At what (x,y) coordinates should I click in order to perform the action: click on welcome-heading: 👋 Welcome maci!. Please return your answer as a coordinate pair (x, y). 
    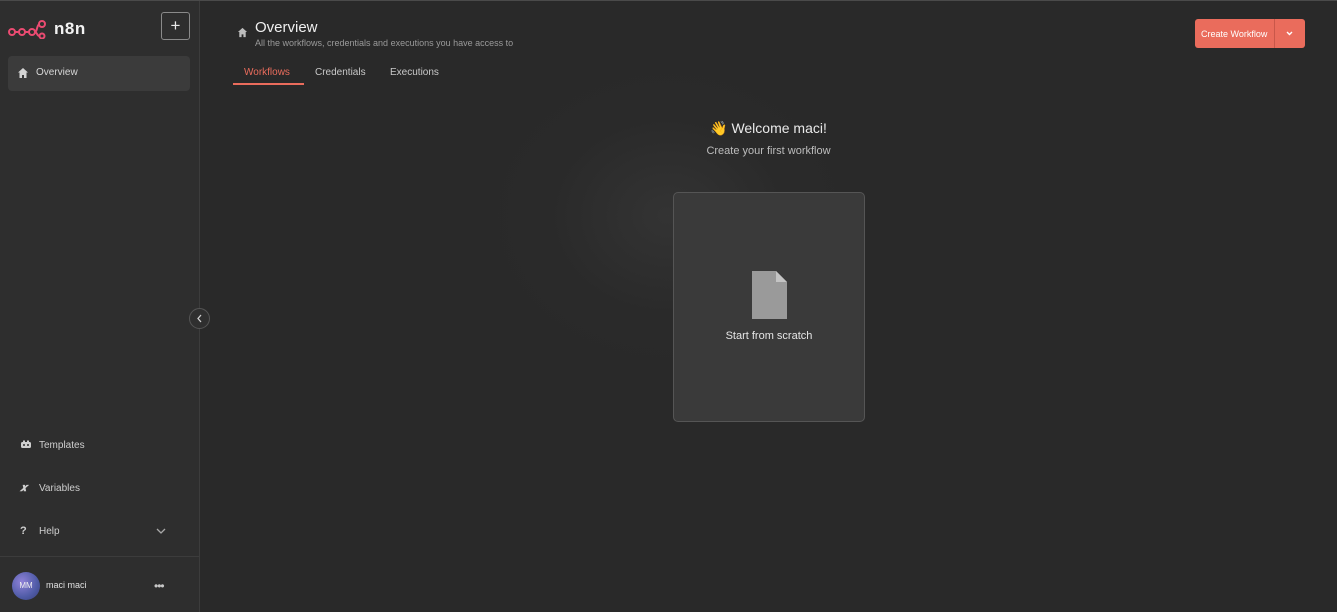
    Looking at the image, I should click on (768, 128).